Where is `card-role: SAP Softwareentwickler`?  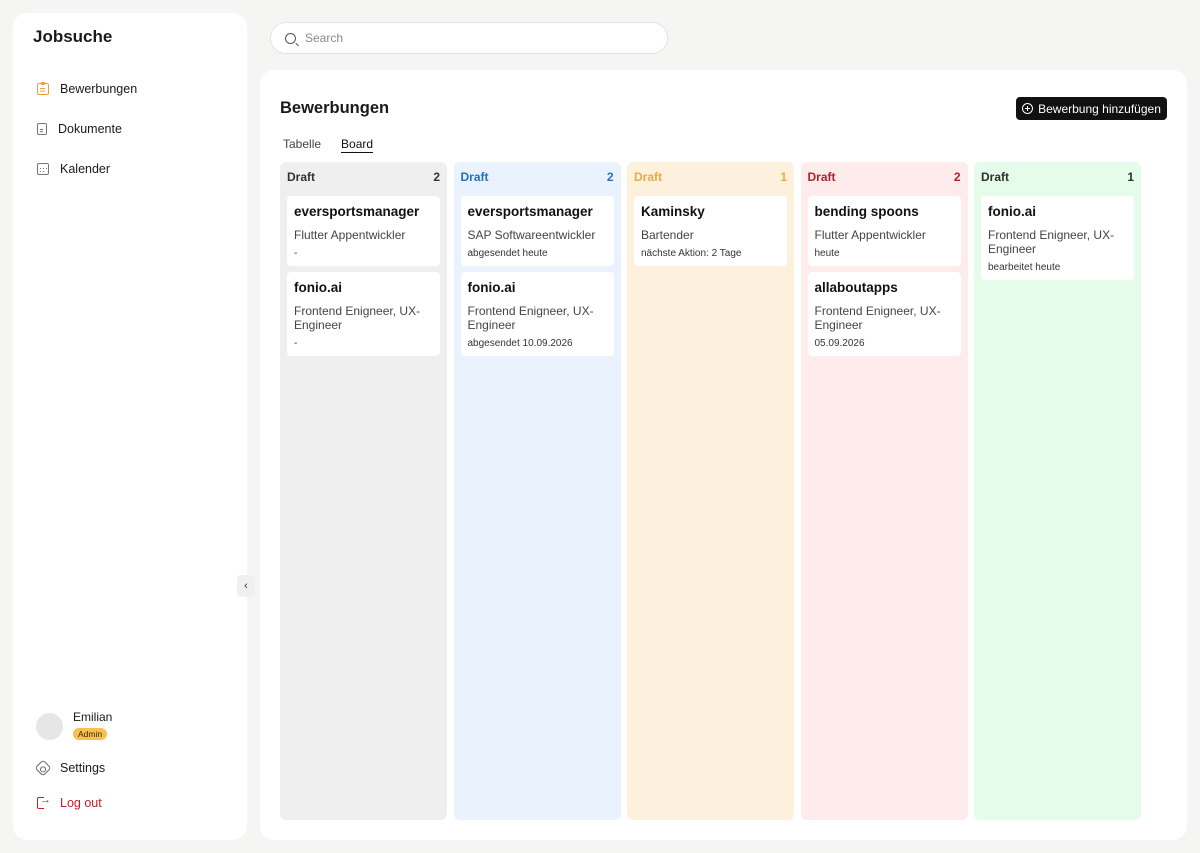
card-role: SAP Softwareentwickler is located at coordinates (531, 235).